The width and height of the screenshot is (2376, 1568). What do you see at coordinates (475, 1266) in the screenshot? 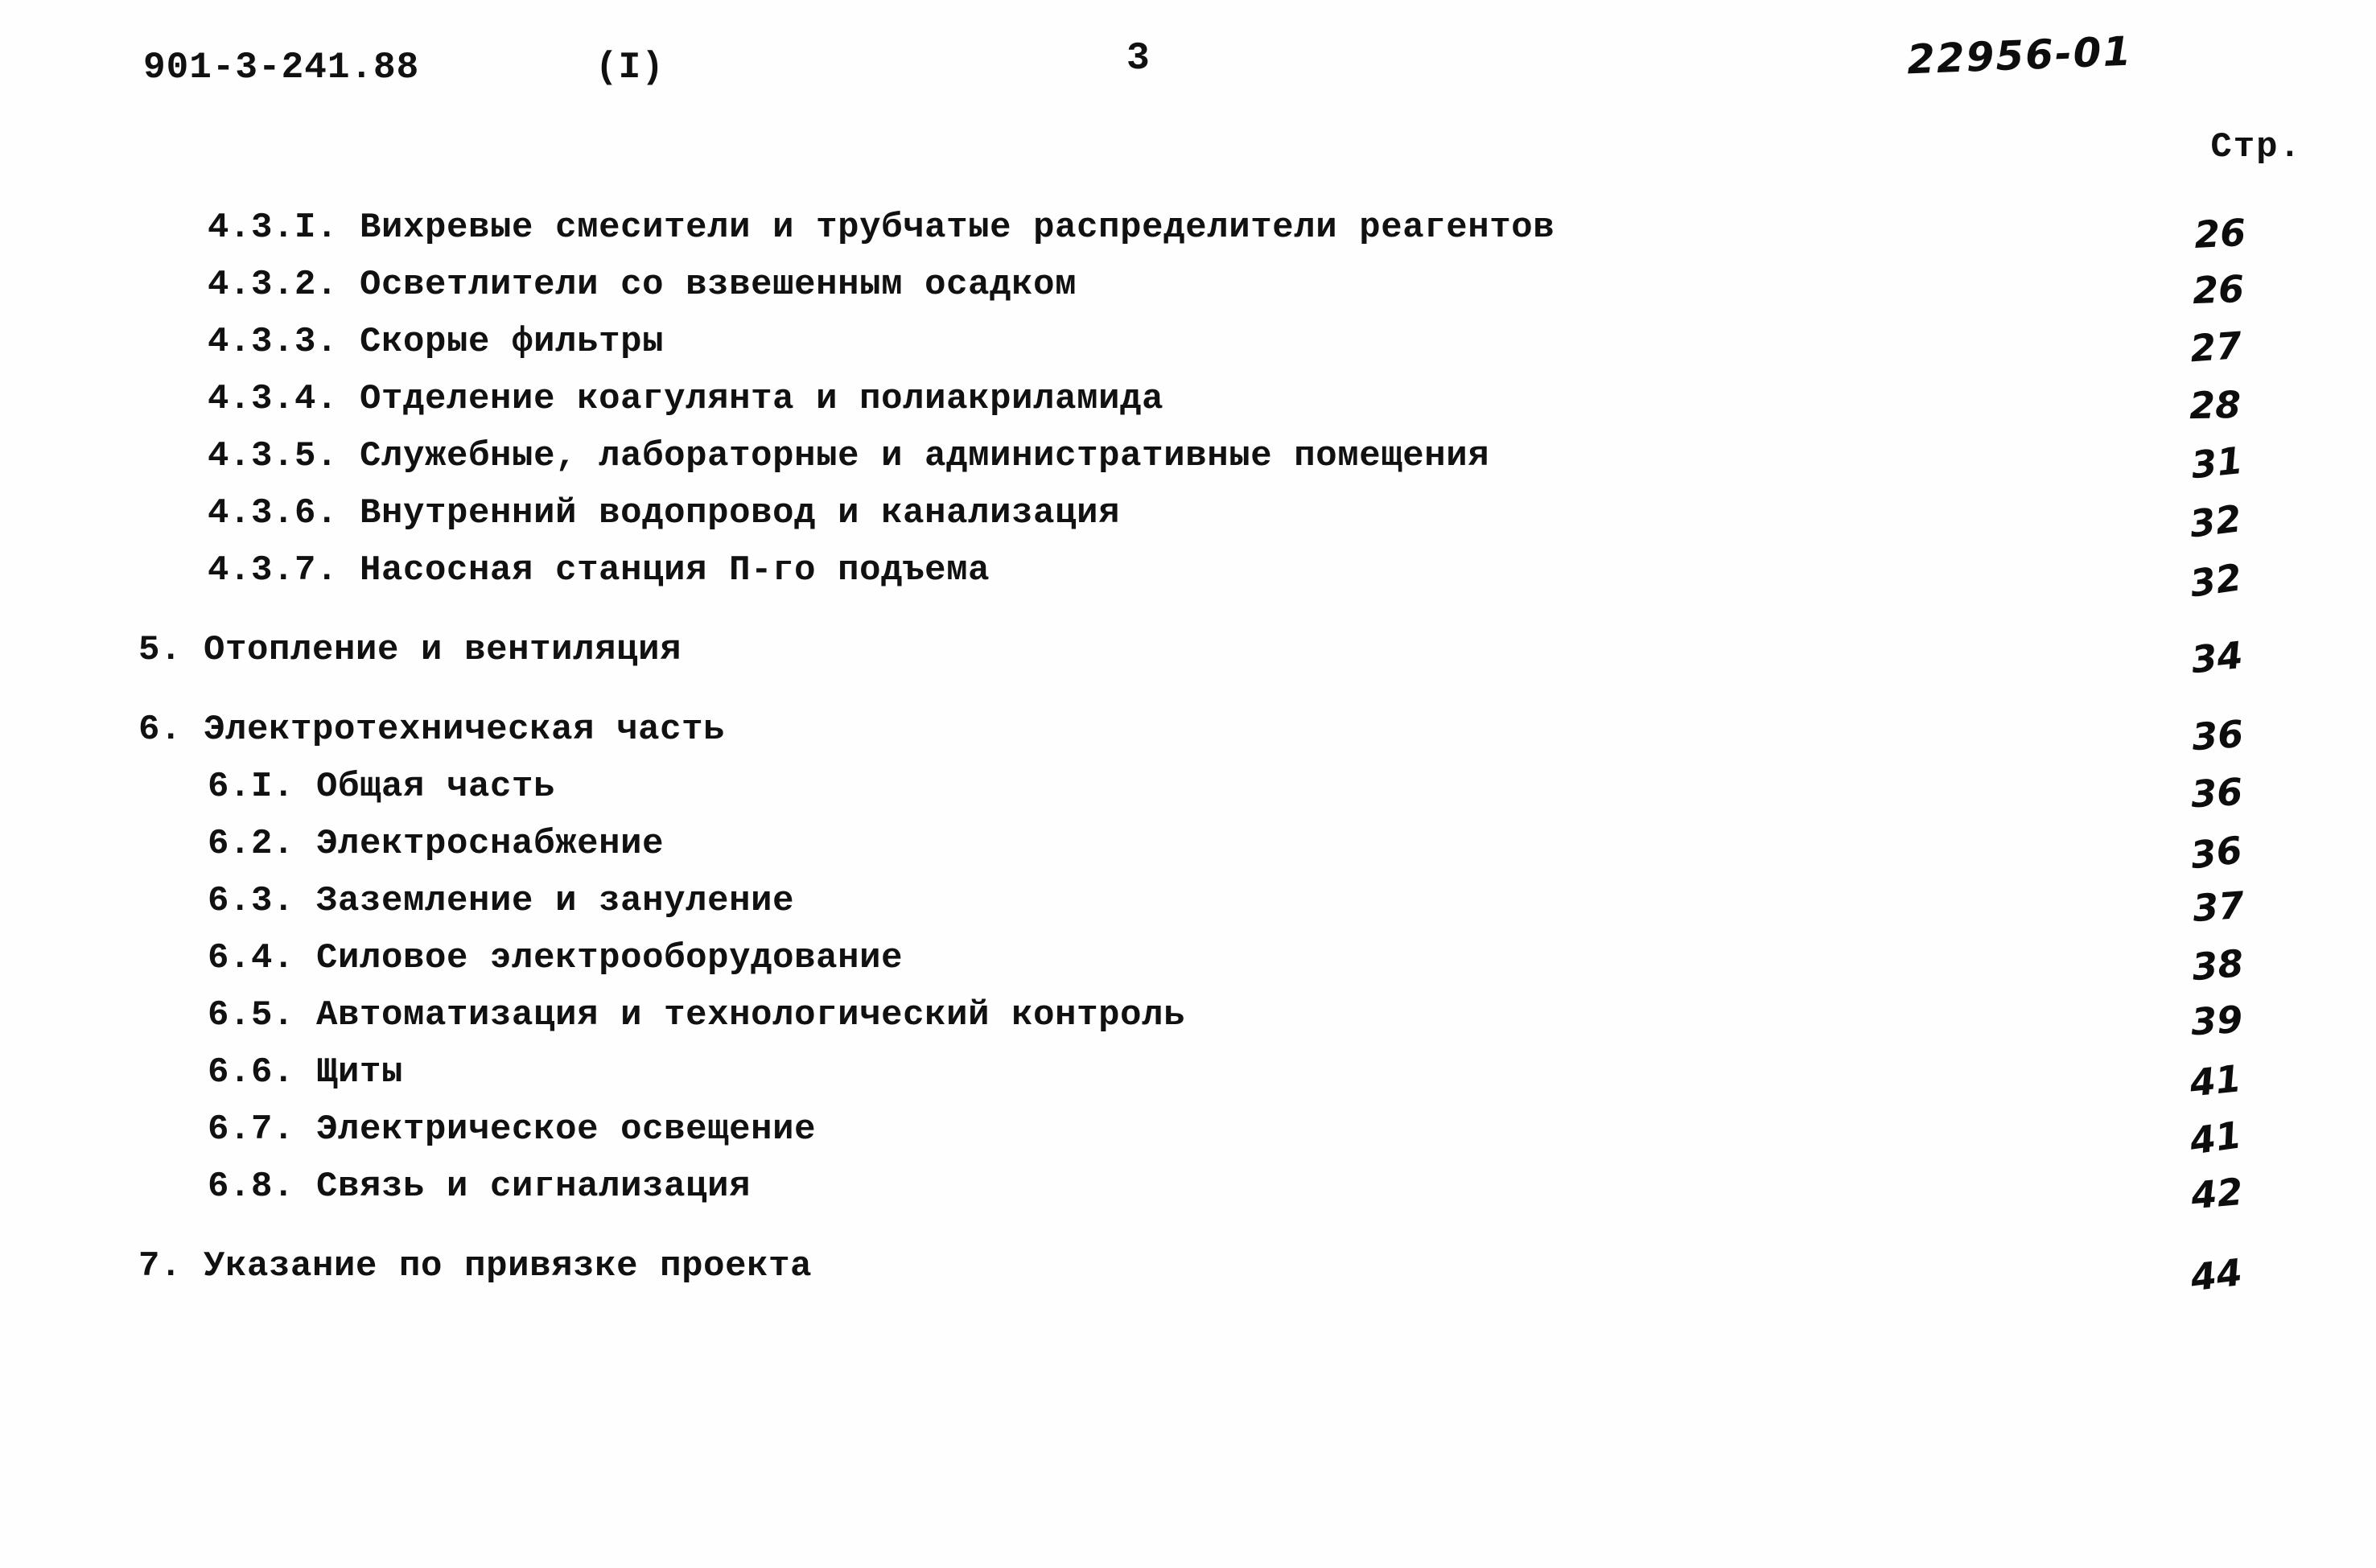
I see `toc-entry-label: 7. Указание по привязке проекта` at bounding box center [475, 1266].